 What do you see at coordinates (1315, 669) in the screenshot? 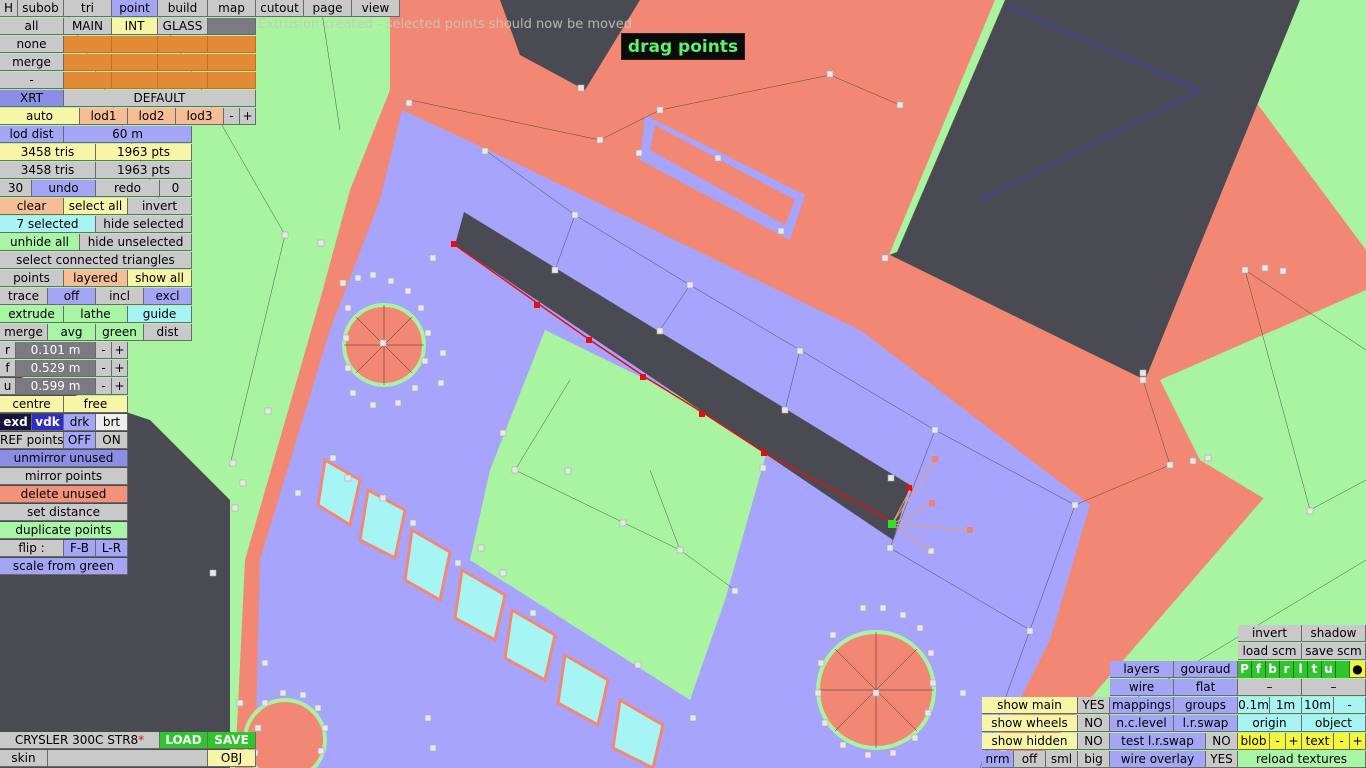
I see `view-t: t` at bounding box center [1315, 669].